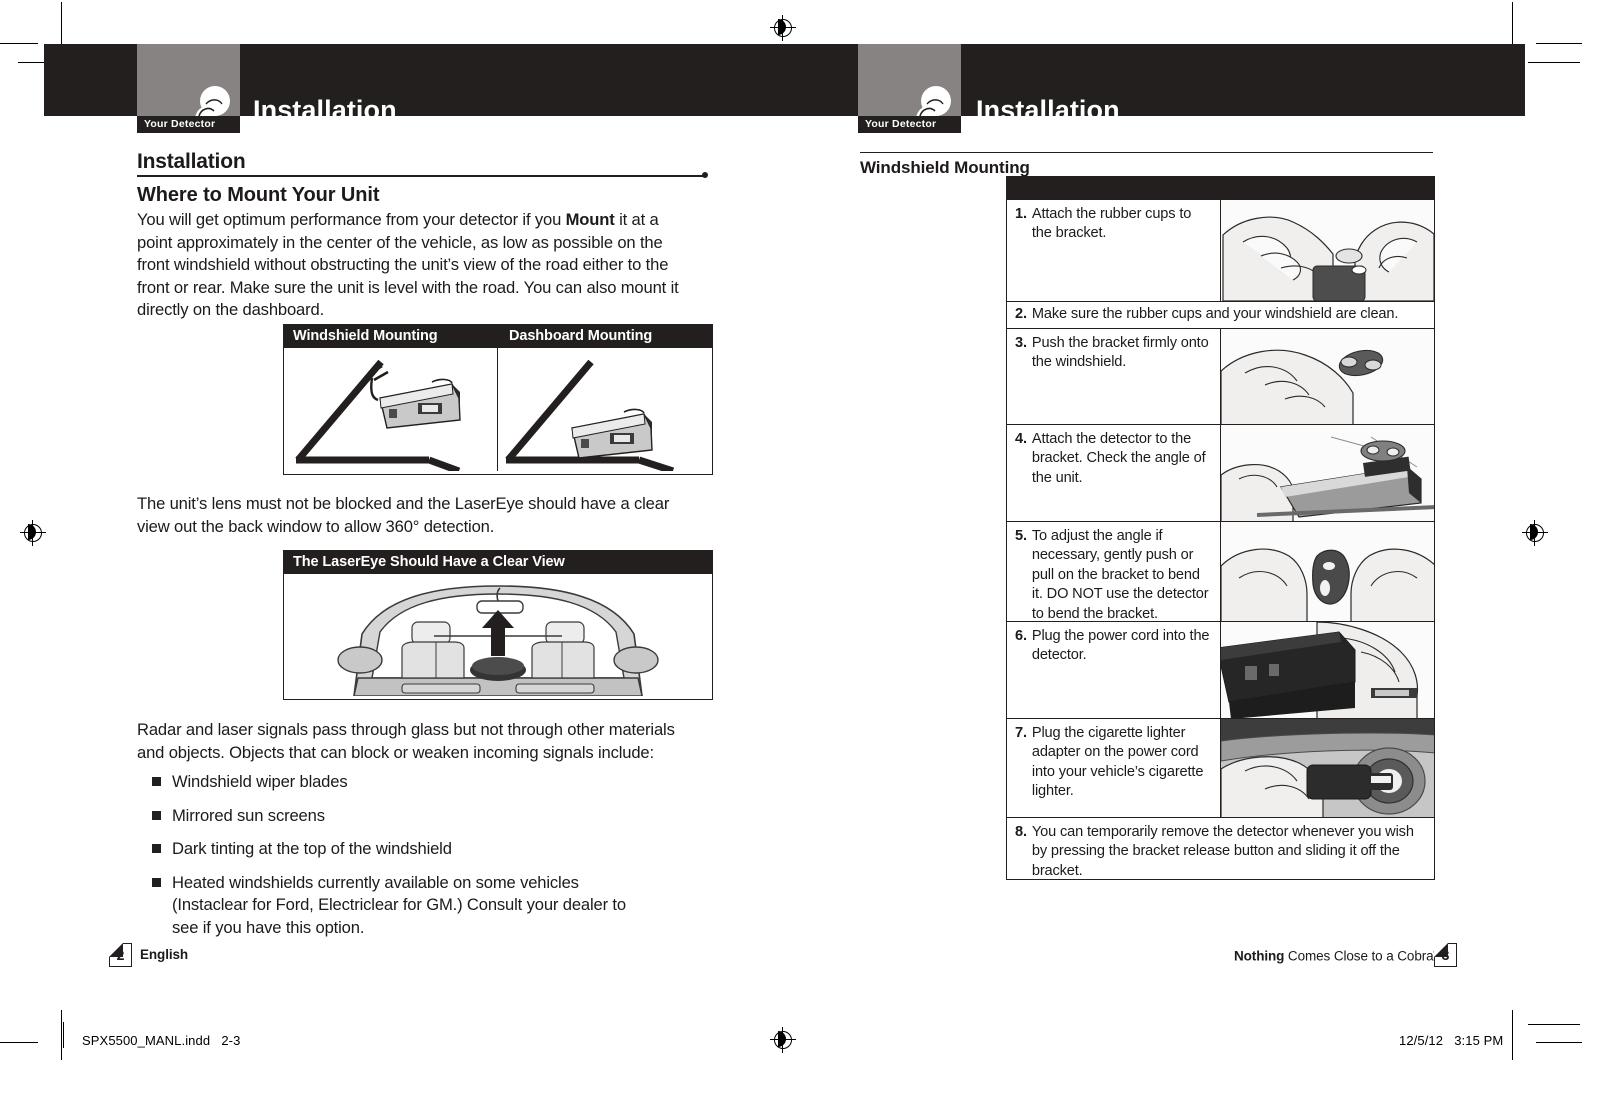  What do you see at coordinates (248, 815) in the screenshot?
I see `list-item-label: Mirrored sun screens` at bounding box center [248, 815].